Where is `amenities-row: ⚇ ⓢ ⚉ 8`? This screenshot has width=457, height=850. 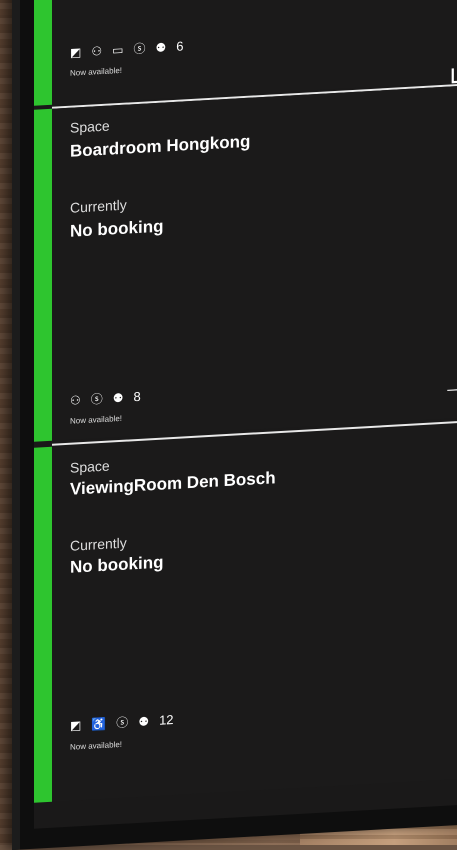
amenities-row: ⚇ ⓢ ⚉ 8 is located at coordinates (105, 398).